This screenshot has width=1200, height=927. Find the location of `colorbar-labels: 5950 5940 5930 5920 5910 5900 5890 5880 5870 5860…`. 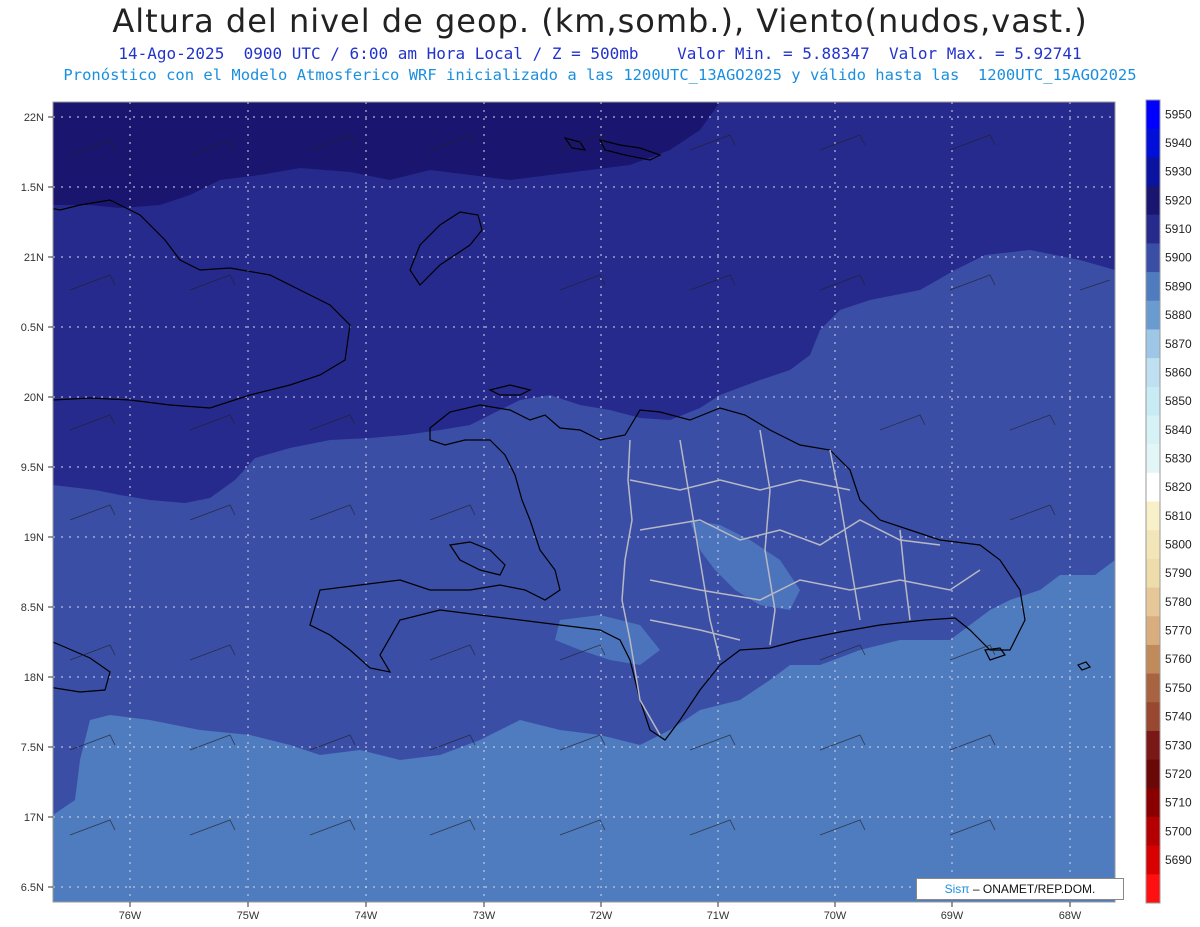

colorbar-labels: 5950 5940 5930 5920 5910 5900 5890 5880 5870 5860… is located at coordinates (1178, 487).